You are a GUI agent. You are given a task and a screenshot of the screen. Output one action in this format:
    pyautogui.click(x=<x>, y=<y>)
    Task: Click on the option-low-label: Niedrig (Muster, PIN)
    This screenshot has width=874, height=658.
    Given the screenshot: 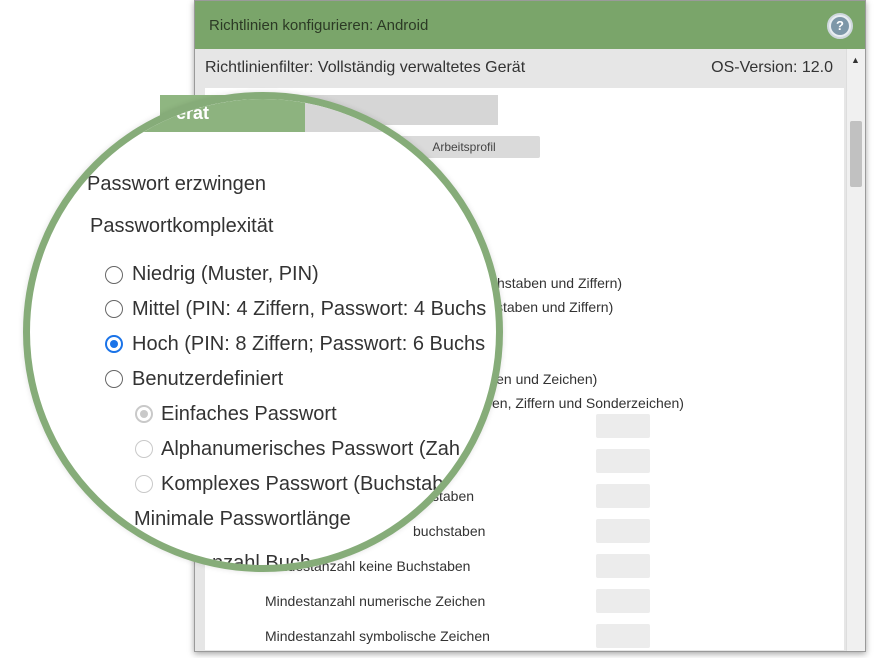 What is the action you would take?
    pyautogui.click(x=225, y=274)
    